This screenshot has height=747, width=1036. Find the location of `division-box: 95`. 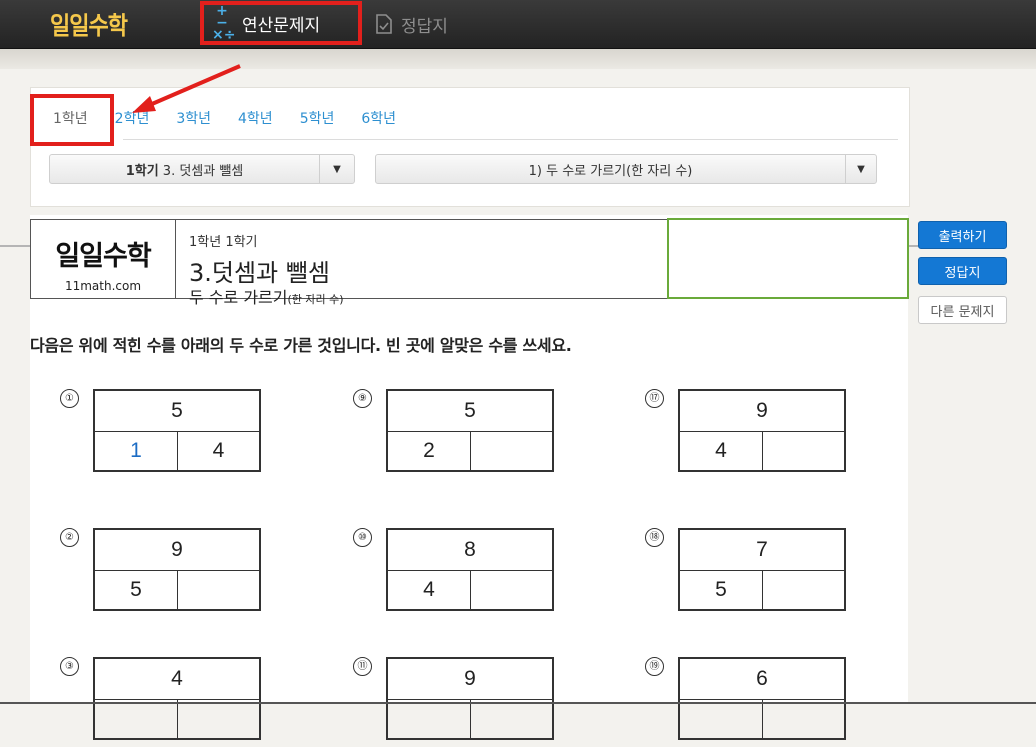

division-box: 95 is located at coordinates (177, 569).